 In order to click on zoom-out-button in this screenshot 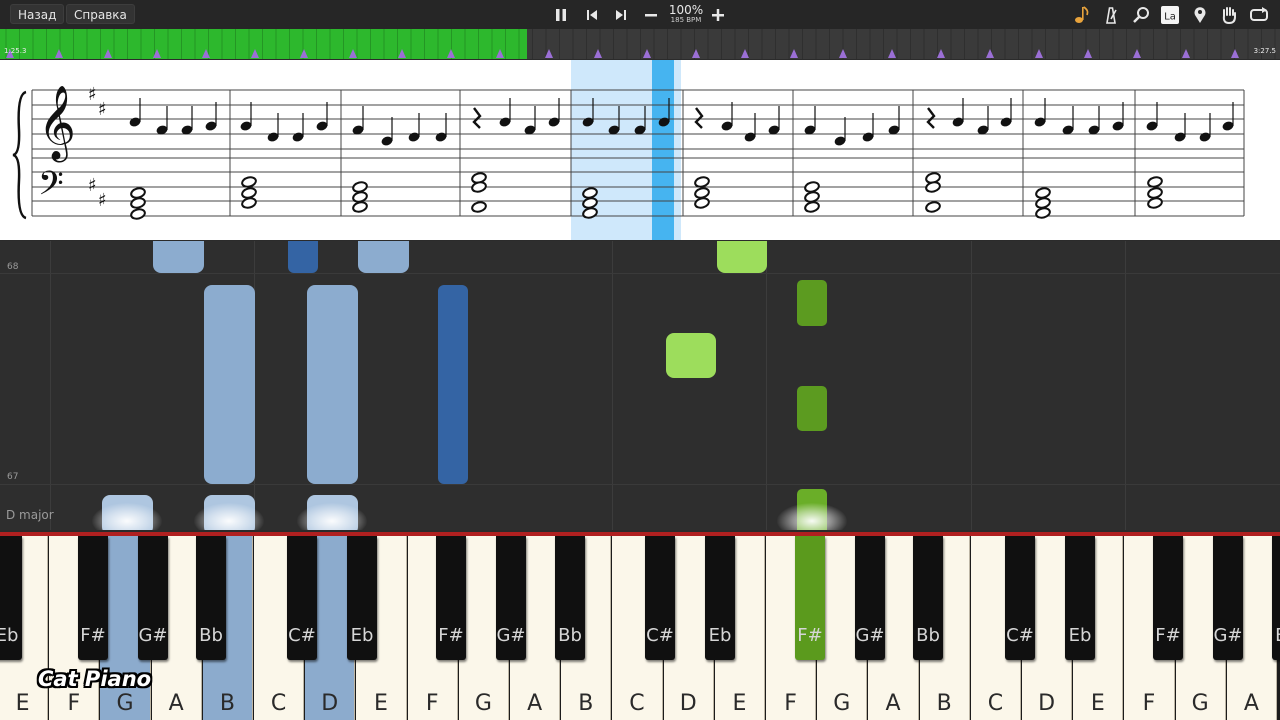, I will do `click(651, 15)`.